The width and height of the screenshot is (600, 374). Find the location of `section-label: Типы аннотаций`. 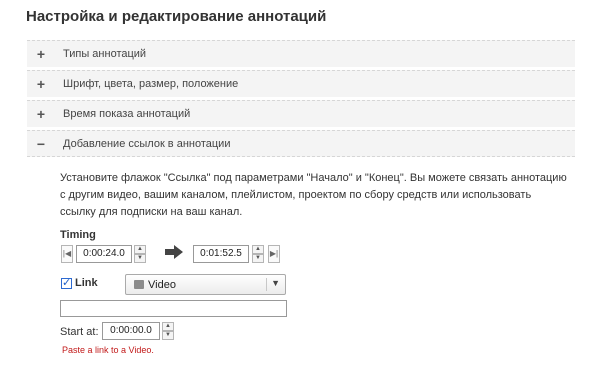

section-label: Типы аннотаций is located at coordinates (105, 54).